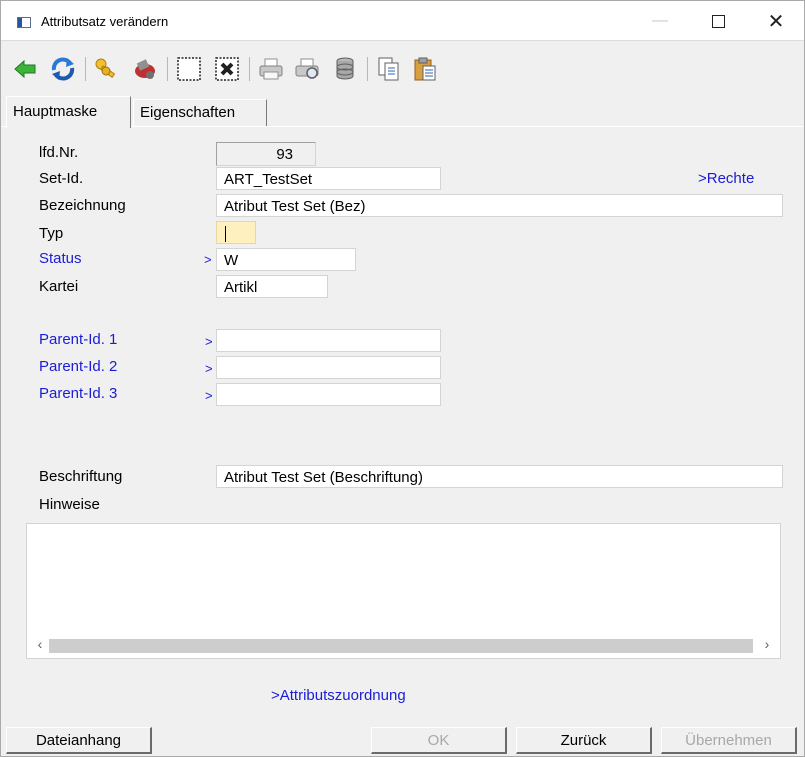 This screenshot has height=757, width=805. Describe the element at coordinates (389, 69) in the screenshot. I see `copy-document-icon` at that location.